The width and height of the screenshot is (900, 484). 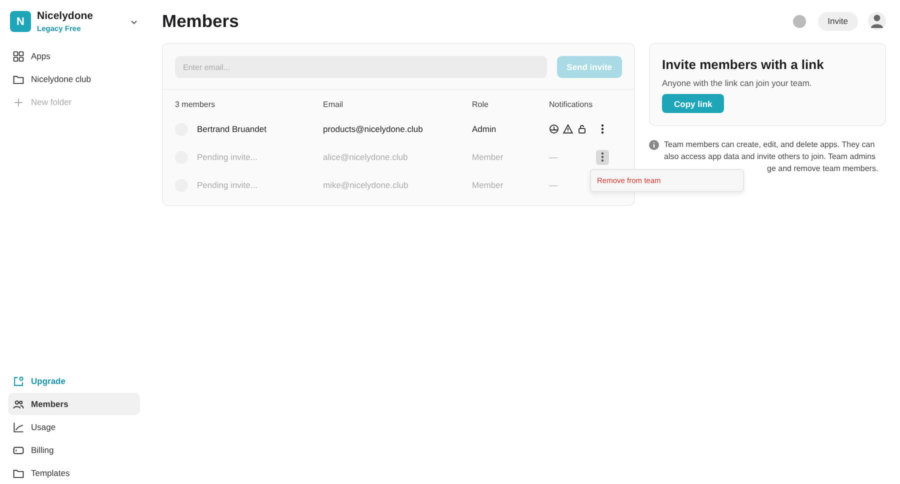 What do you see at coordinates (743, 64) in the screenshot?
I see `card-title: Invite members with a link` at bounding box center [743, 64].